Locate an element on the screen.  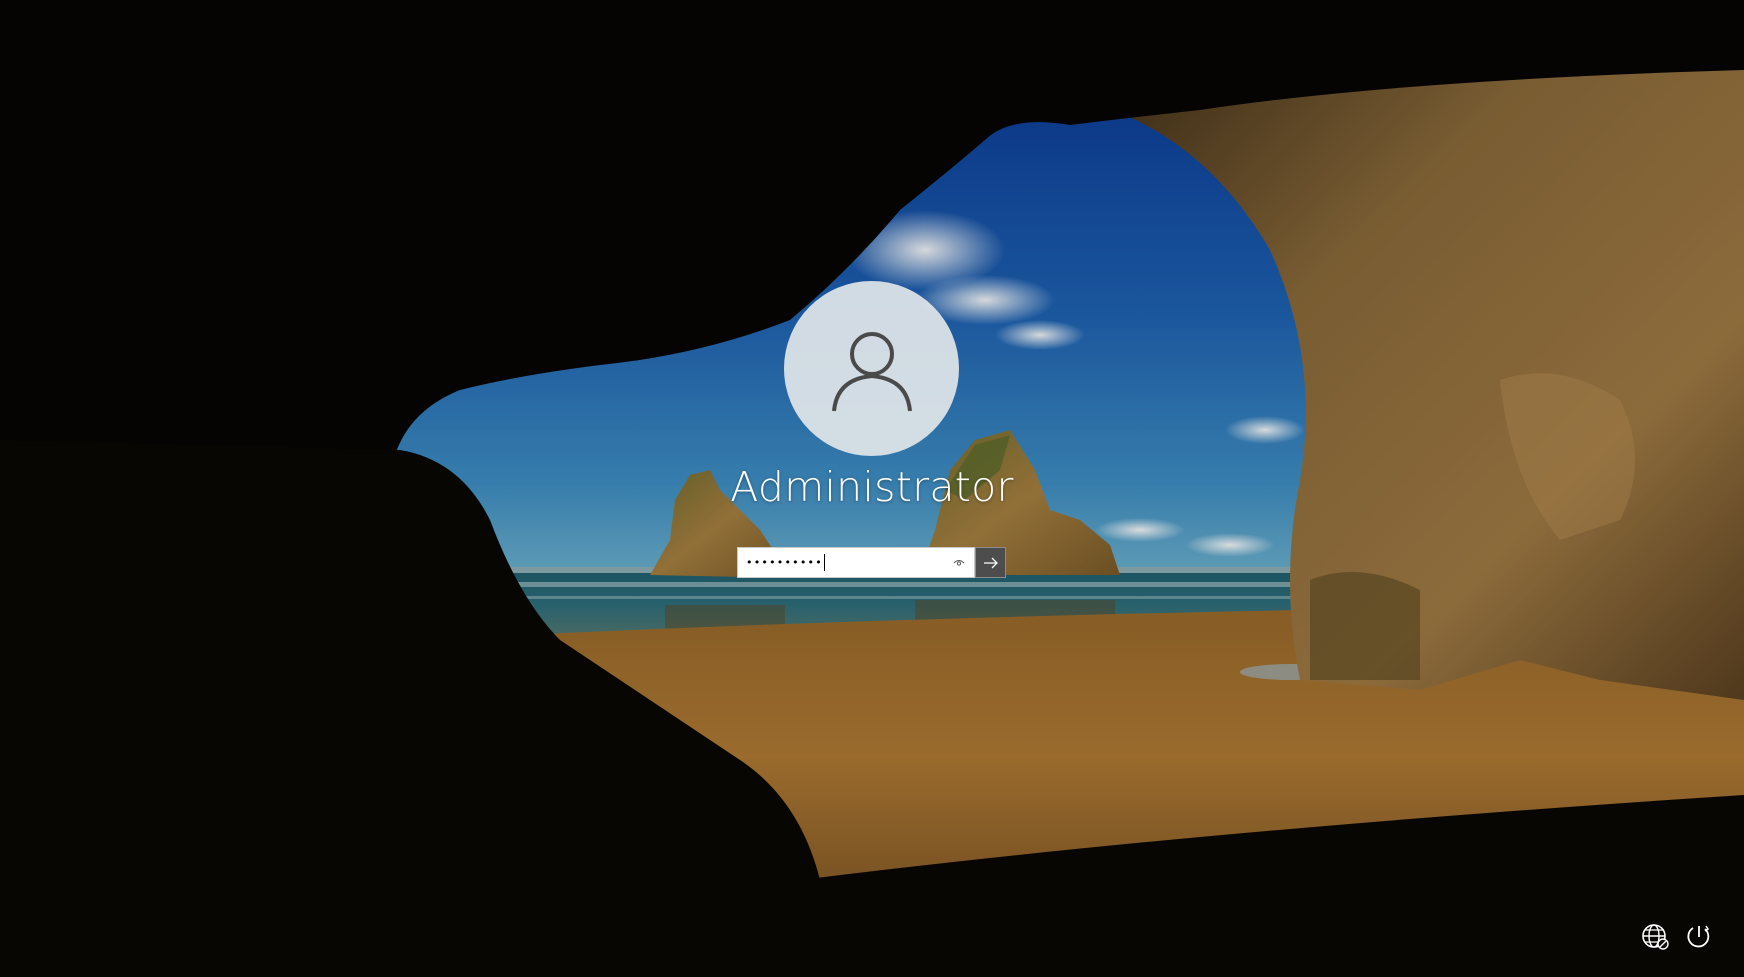
eye-icon is located at coordinates (959, 563).